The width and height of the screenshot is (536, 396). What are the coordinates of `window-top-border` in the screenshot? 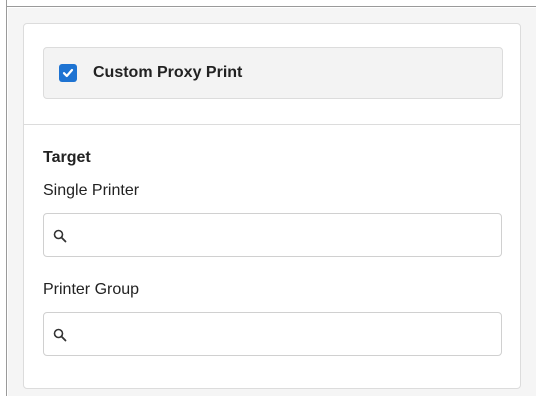 It's located at (268, 3).